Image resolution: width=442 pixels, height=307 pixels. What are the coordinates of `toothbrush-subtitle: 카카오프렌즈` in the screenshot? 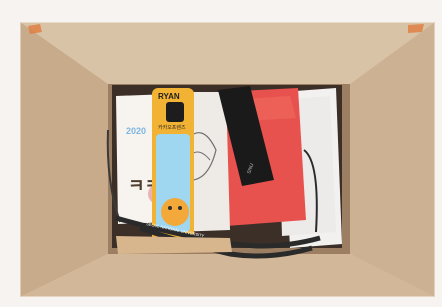 It's located at (172, 127).